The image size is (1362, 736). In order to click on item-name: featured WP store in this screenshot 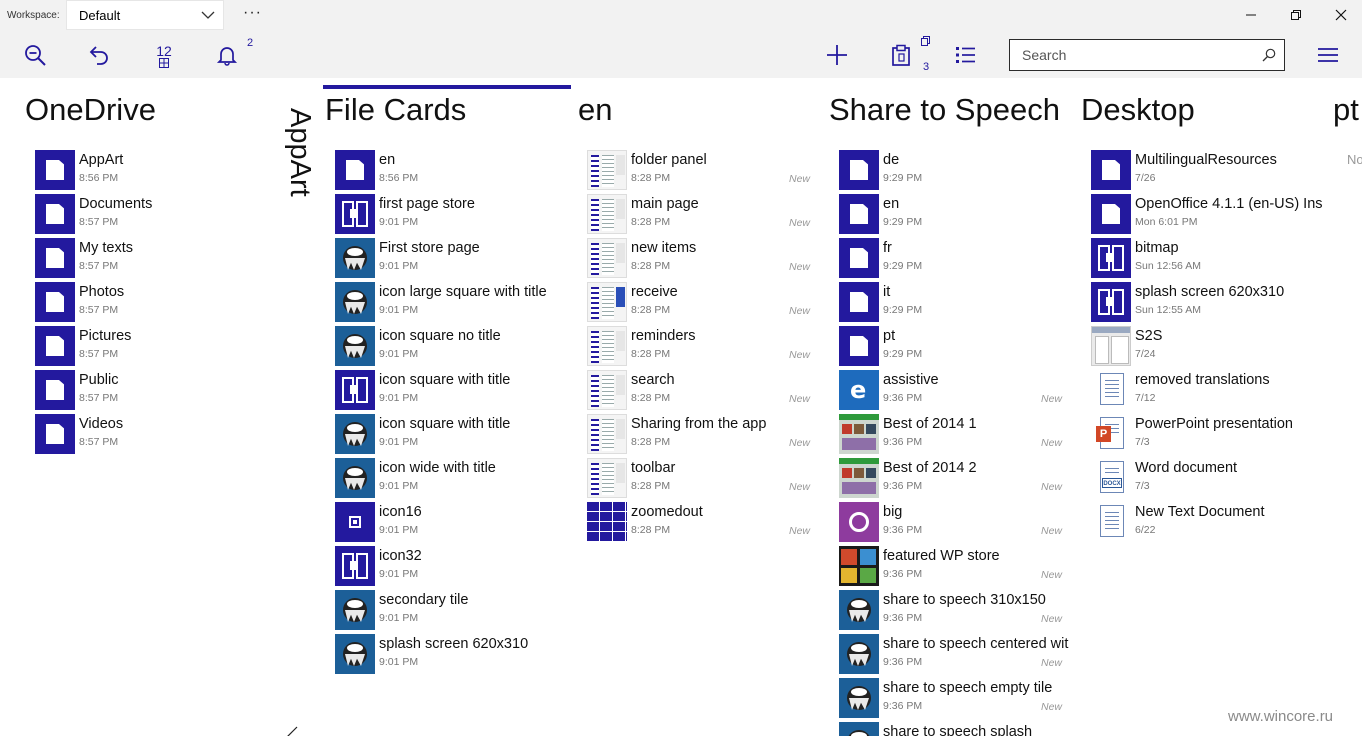, I will do `click(941, 556)`.